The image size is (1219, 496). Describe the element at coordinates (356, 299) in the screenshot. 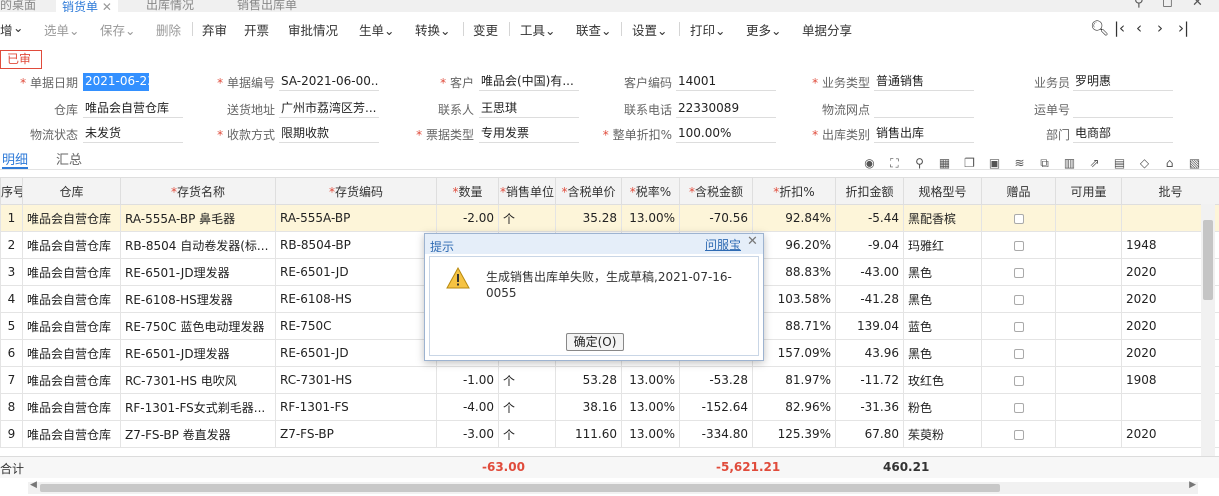

I see `cell-item-code: RE-6108-HS` at that location.